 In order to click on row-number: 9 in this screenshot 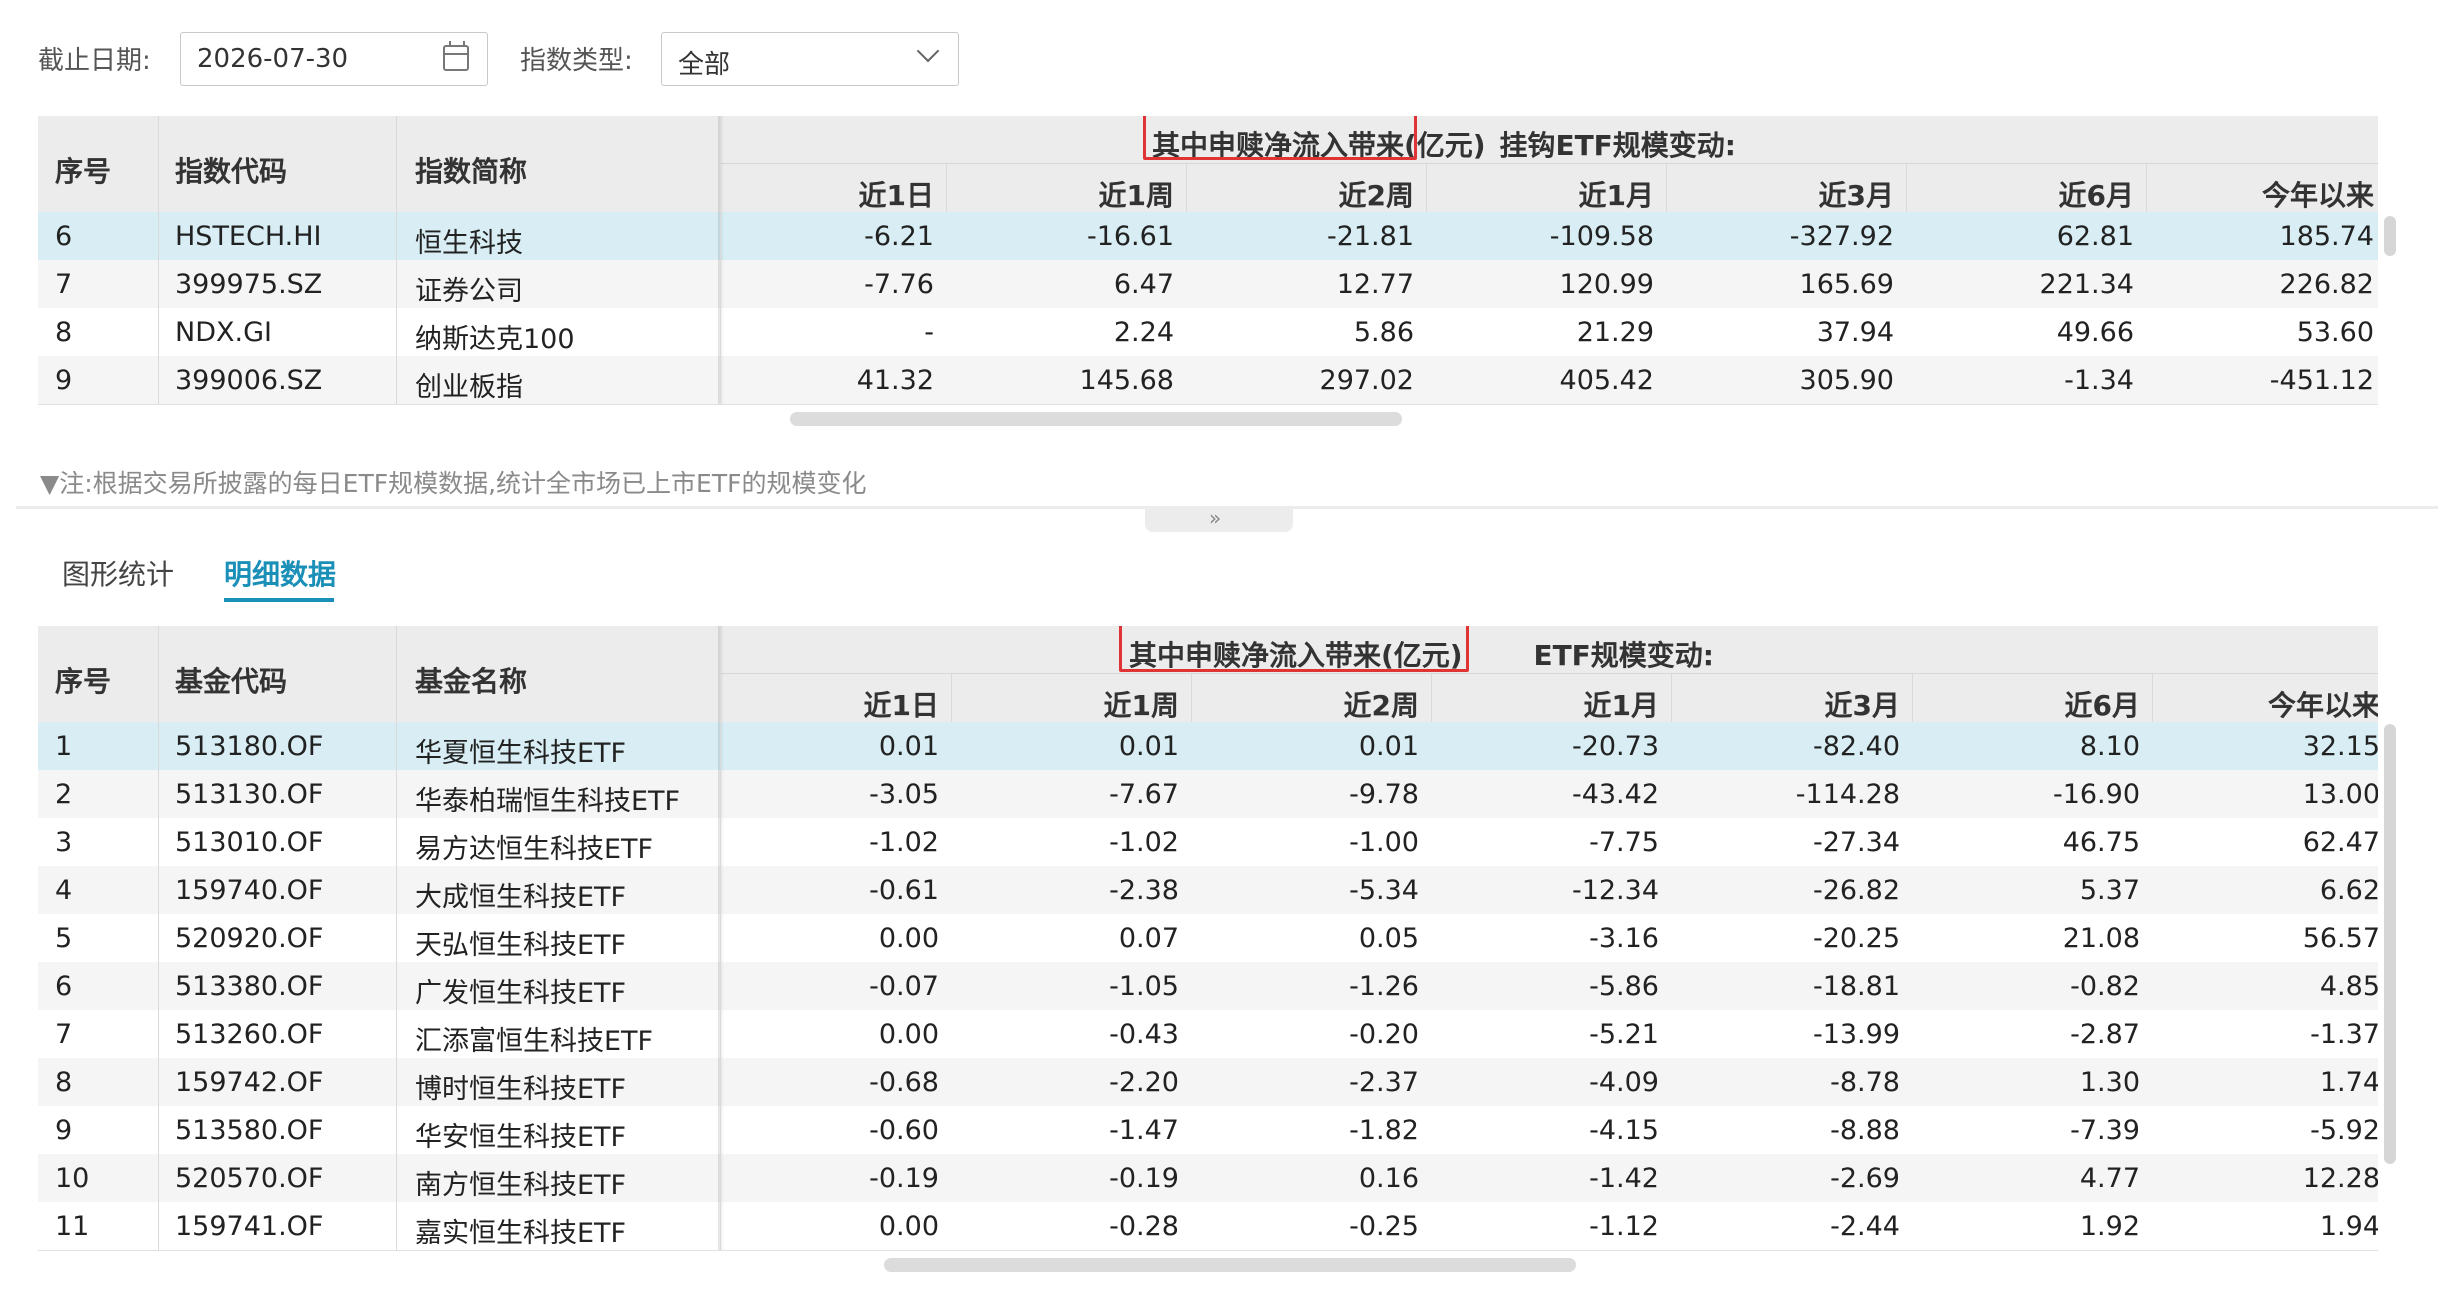, I will do `click(64, 380)`.